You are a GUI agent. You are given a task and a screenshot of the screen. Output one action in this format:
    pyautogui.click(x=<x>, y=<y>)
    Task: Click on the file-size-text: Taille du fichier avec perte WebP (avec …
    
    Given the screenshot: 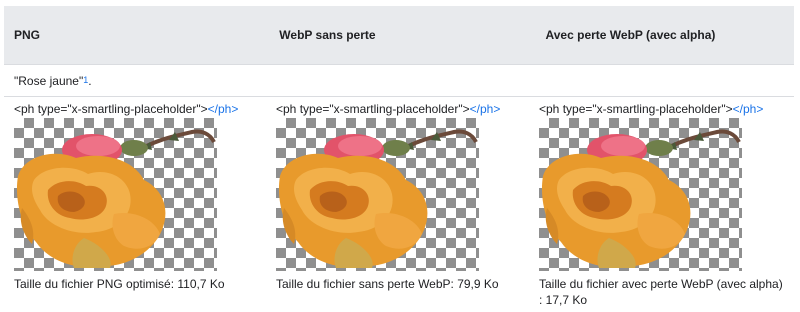 What is the action you would take?
    pyautogui.click(x=661, y=292)
    